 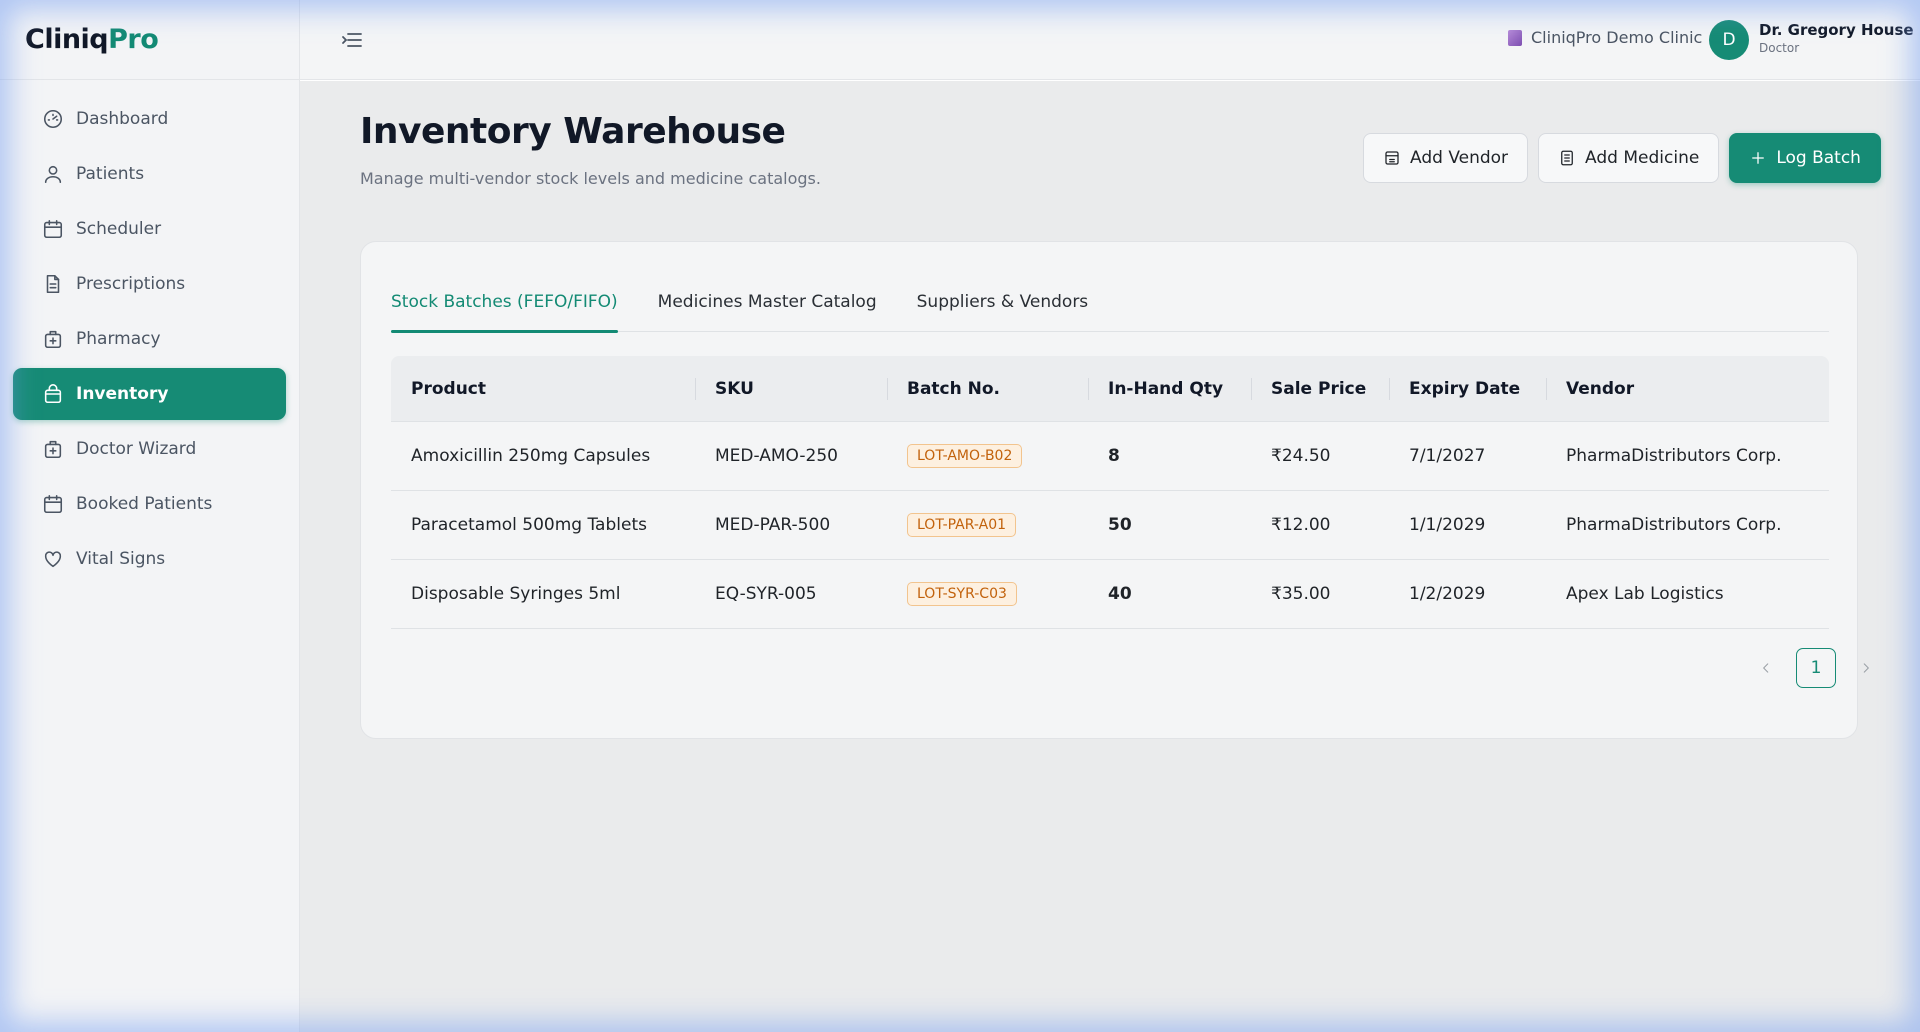 I want to click on page-title: Inventory Warehouse, so click(x=573, y=131).